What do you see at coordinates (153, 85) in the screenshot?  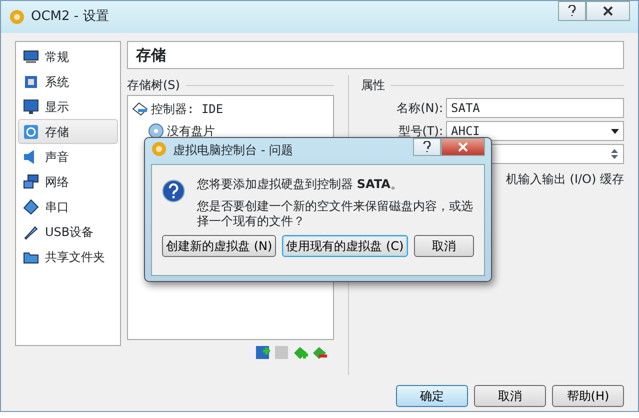 I see `section-heading: 存储树(S)` at bounding box center [153, 85].